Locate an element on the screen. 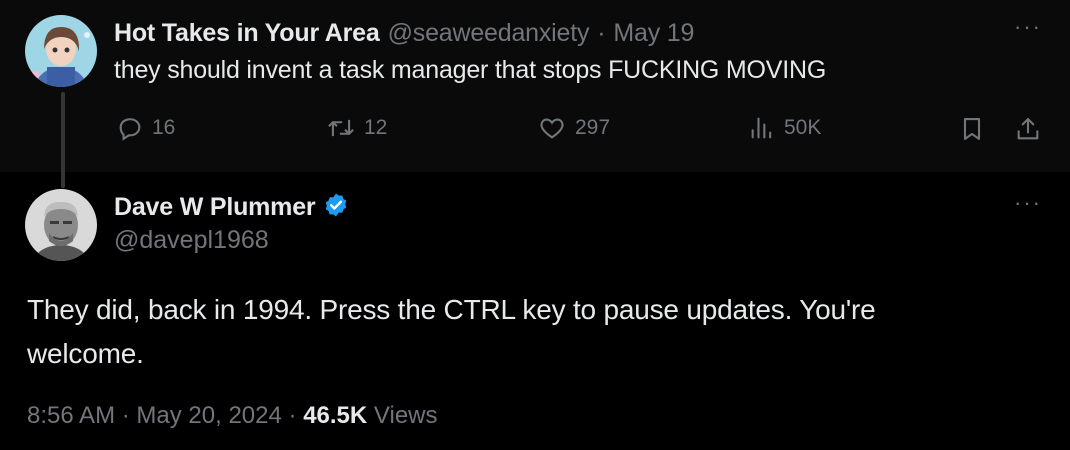 Image resolution: width=1070 pixels, height=450 pixels. reply-tweet-header: Dave W Plummer is located at coordinates (231, 207).